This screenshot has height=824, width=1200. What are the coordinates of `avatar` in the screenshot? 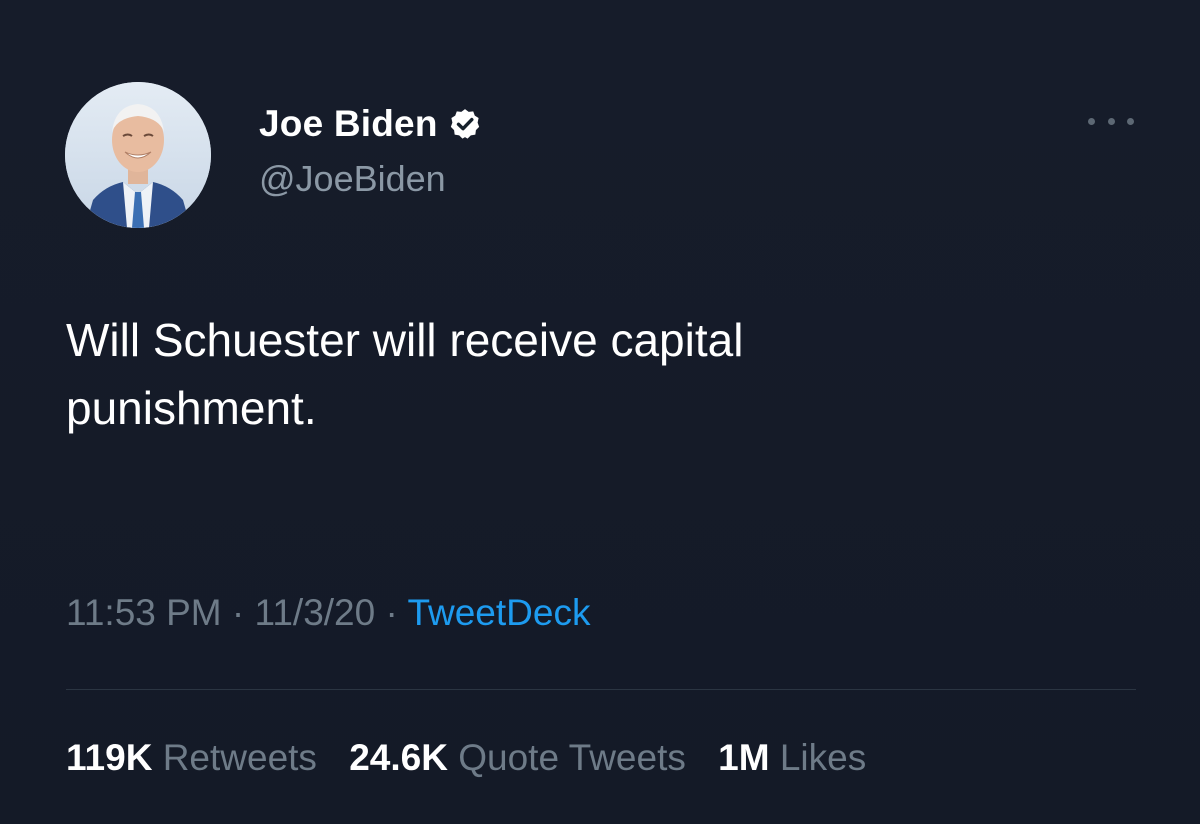 It's located at (138, 155).